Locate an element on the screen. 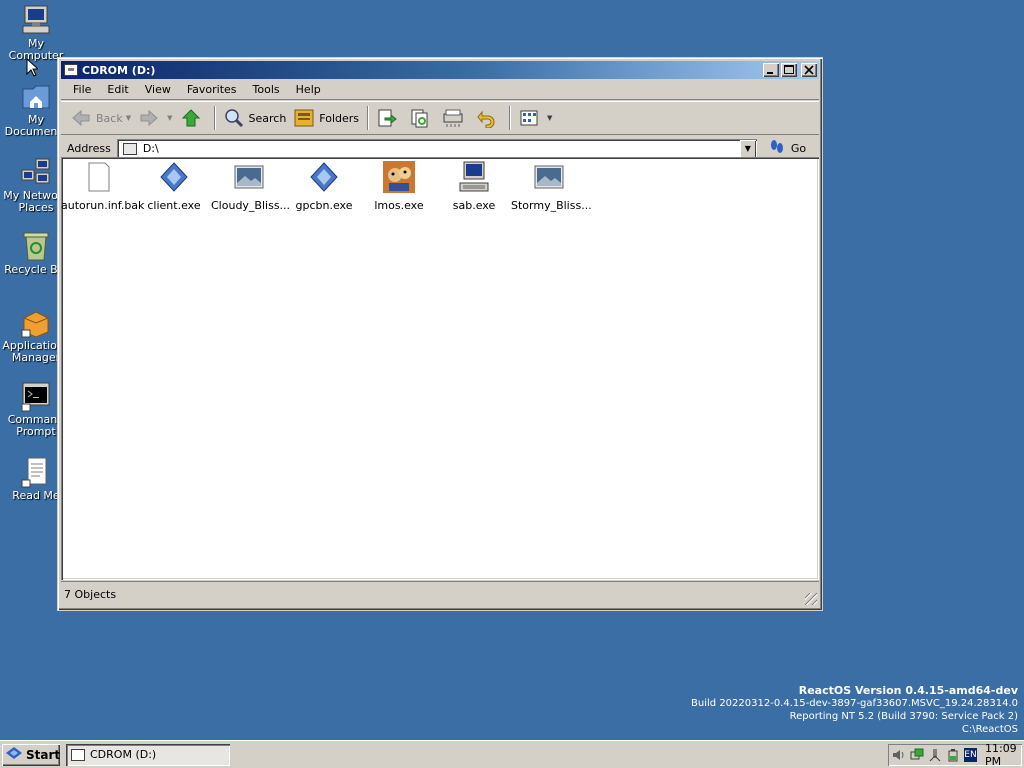  safely-remove-icon is located at coordinates (935, 755).